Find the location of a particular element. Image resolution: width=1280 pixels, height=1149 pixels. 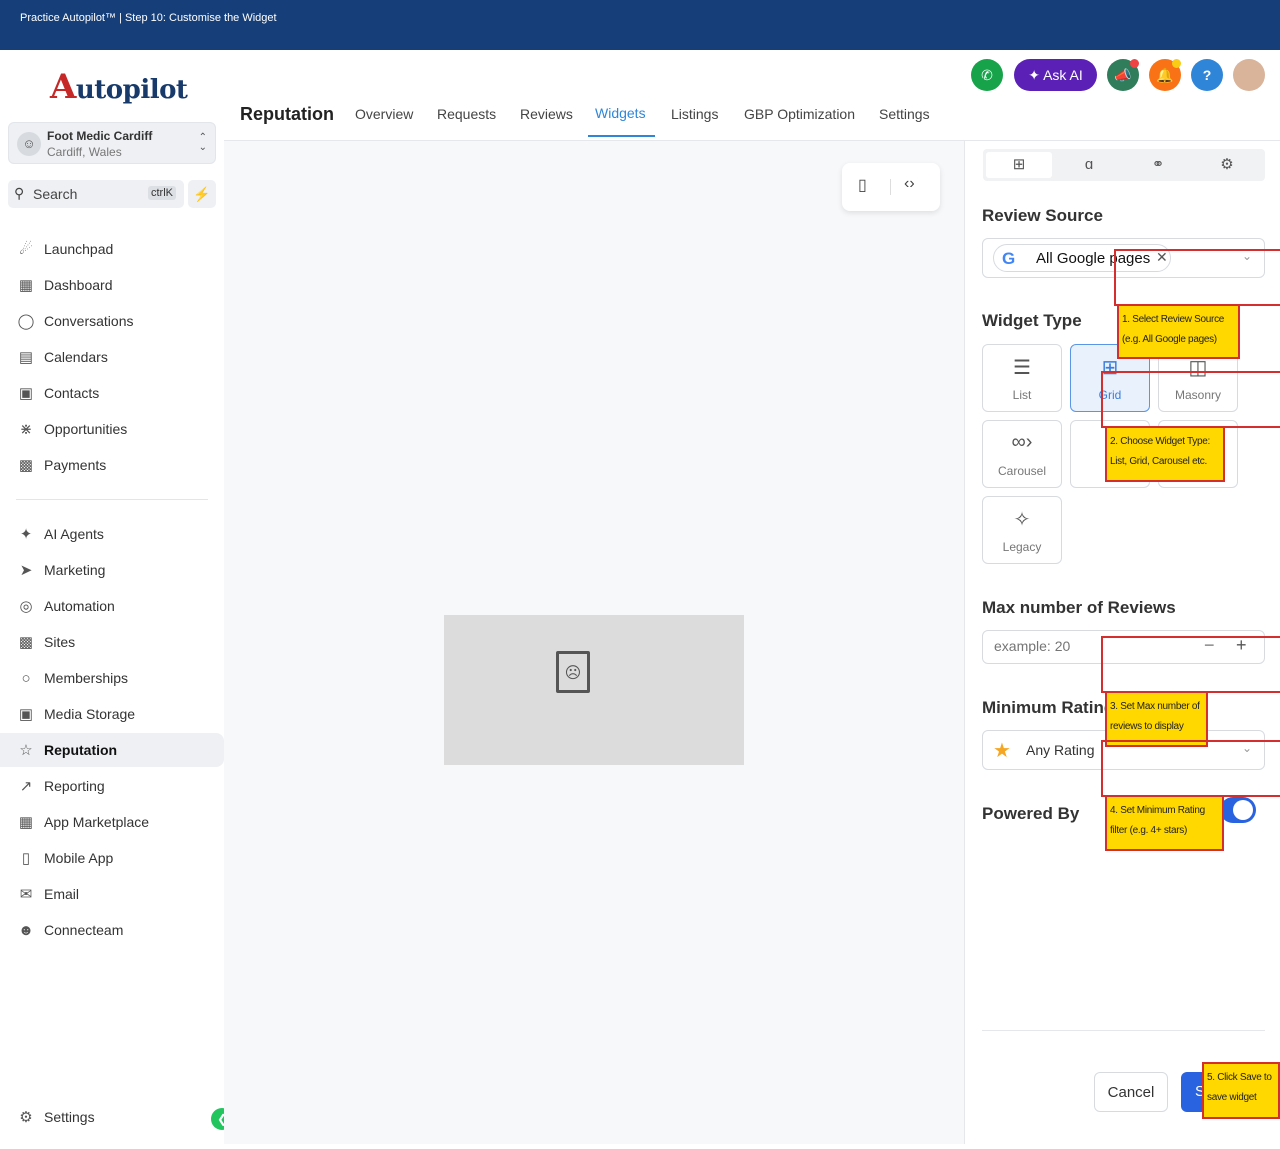

sidebar-item-conversations: ◯ Conversations is located at coordinates (112, 321).